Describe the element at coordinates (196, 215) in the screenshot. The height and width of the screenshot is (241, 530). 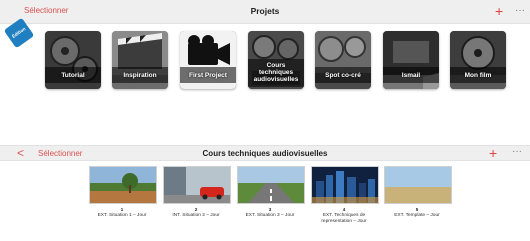
I see `scene-caption: INT. Situation 2 – Jour` at that location.